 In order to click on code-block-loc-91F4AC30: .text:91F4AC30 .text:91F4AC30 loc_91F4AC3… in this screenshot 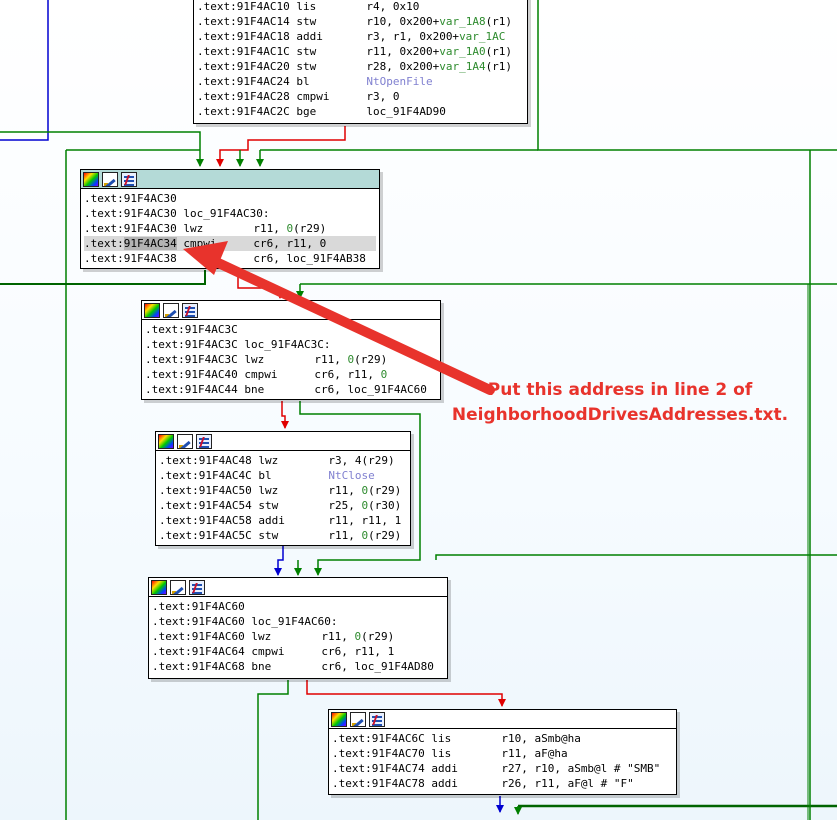, I will do `click(230, 219)`.